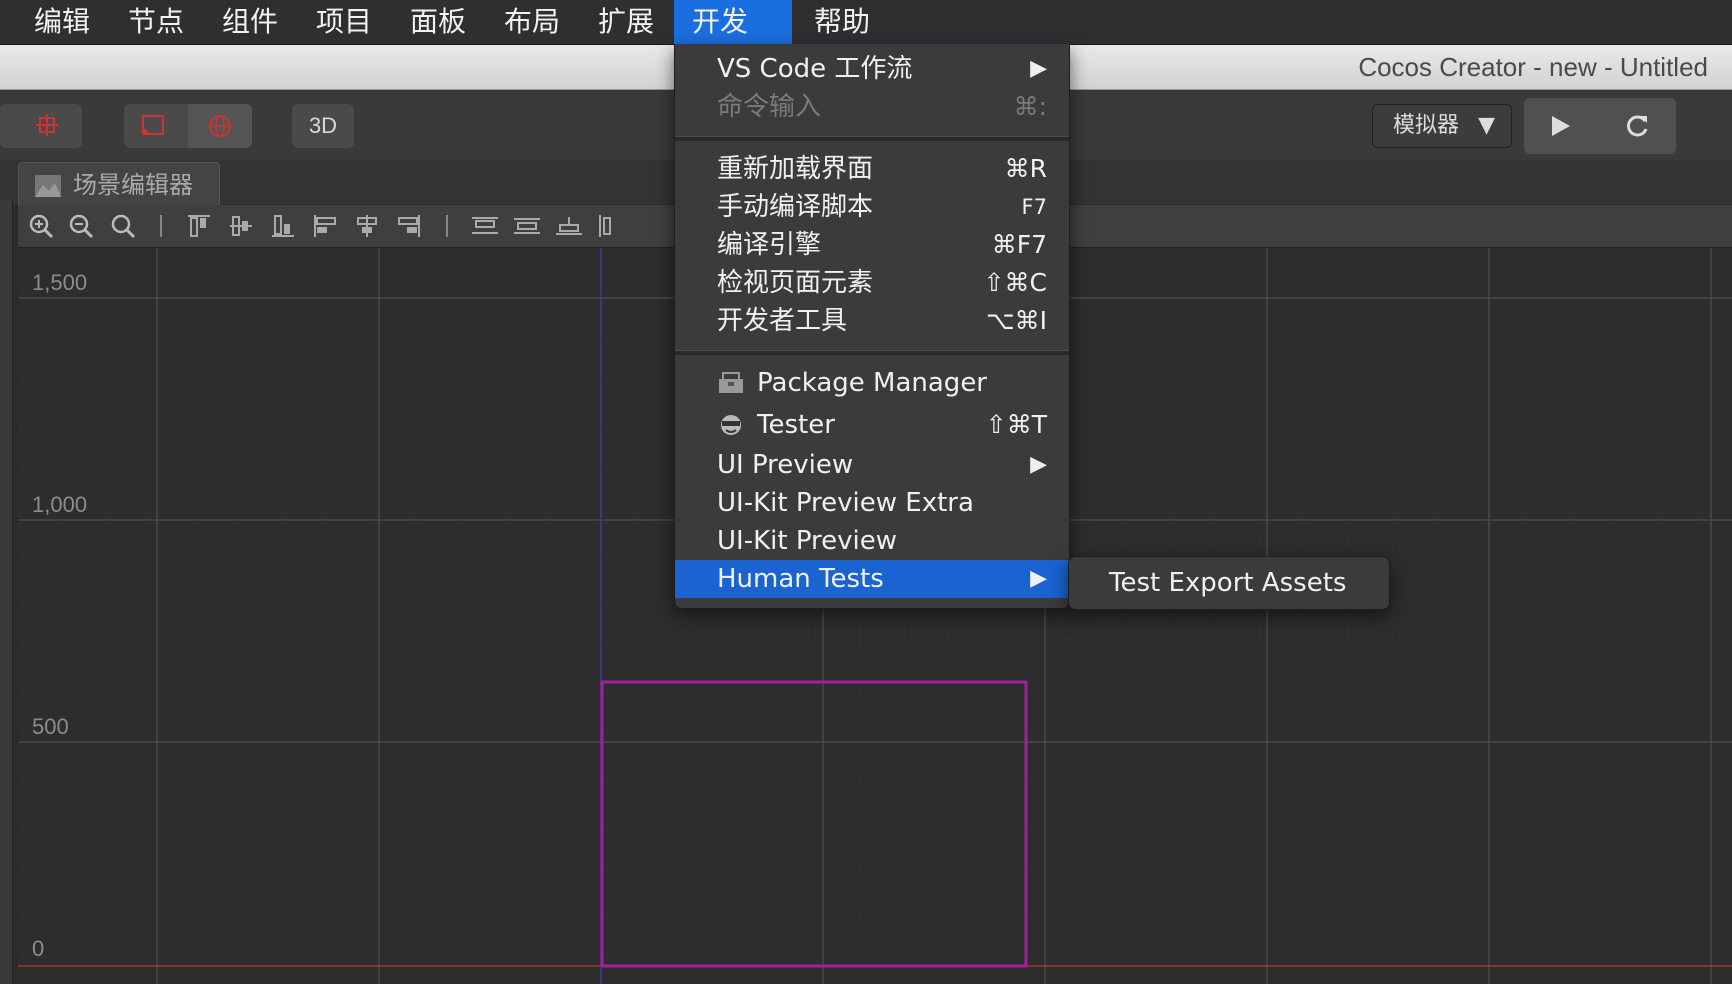 The image size is (1732, 984). What do you see at coordinates (133, 185) in the screenshot?
I see `scene-tab-label: 场景编辑器` at bounding box center [133, 185].